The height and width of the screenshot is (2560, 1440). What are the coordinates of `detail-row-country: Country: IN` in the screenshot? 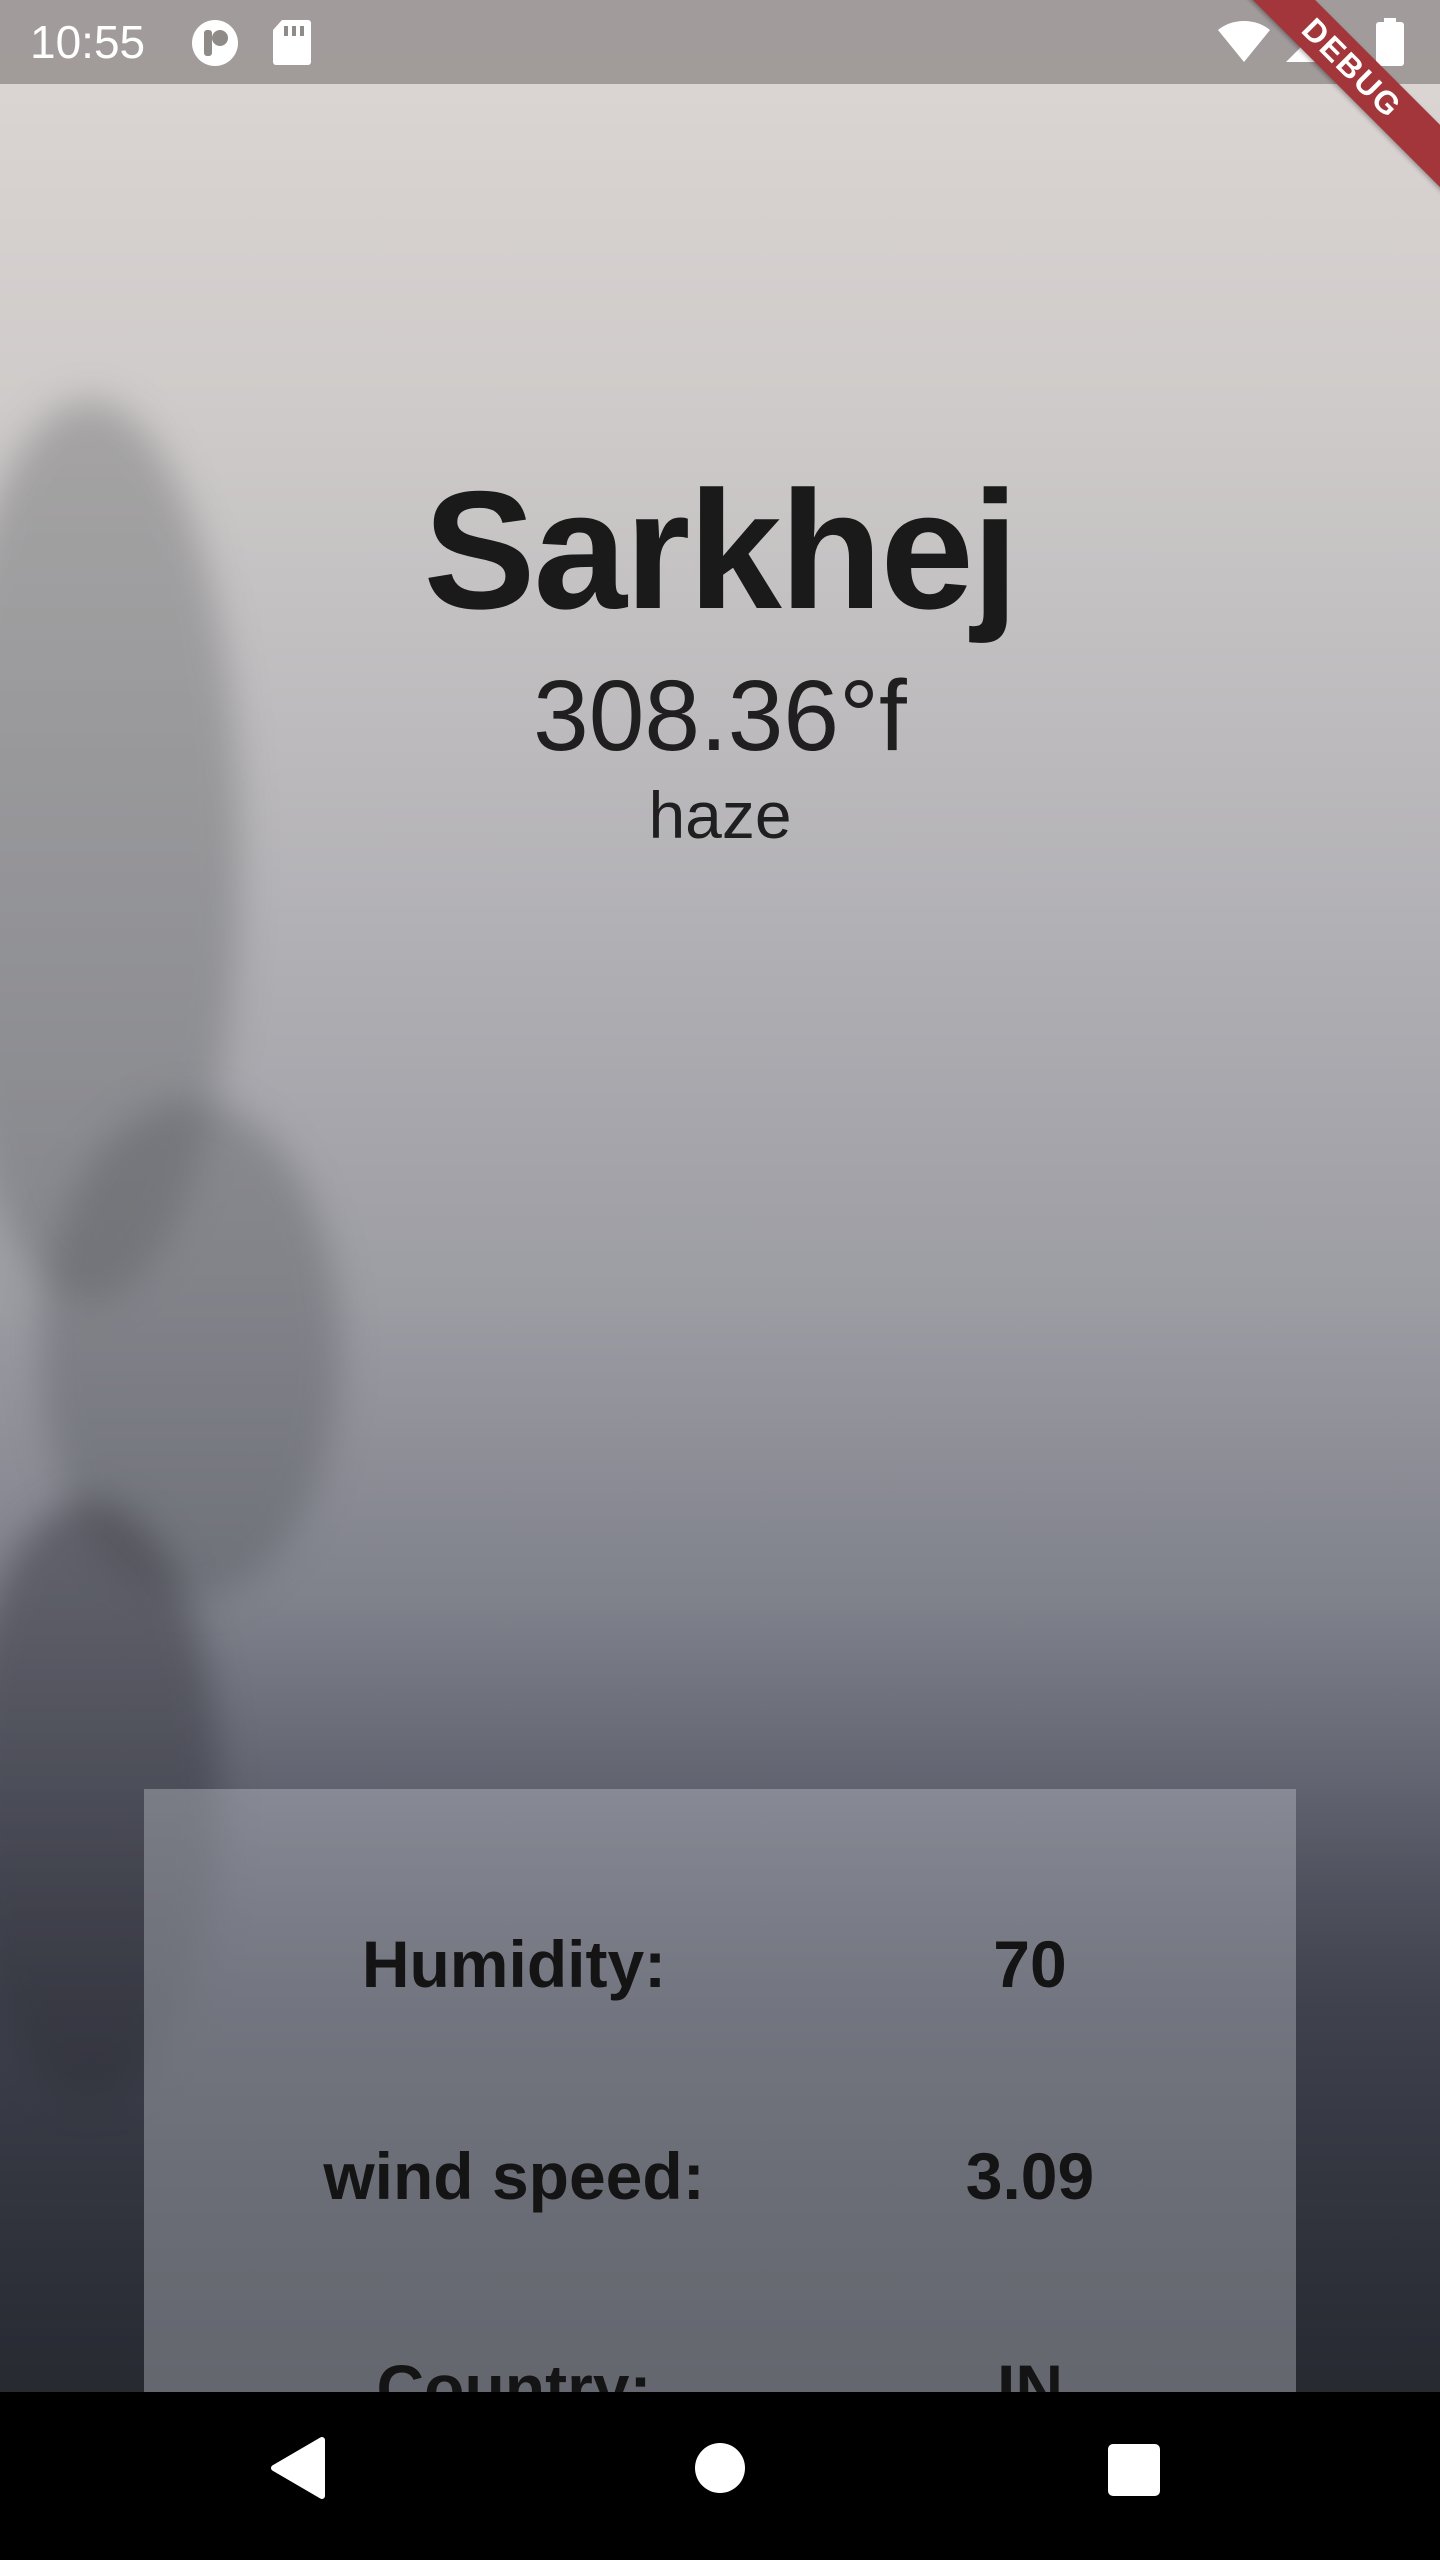 It's located at (720, 2367).